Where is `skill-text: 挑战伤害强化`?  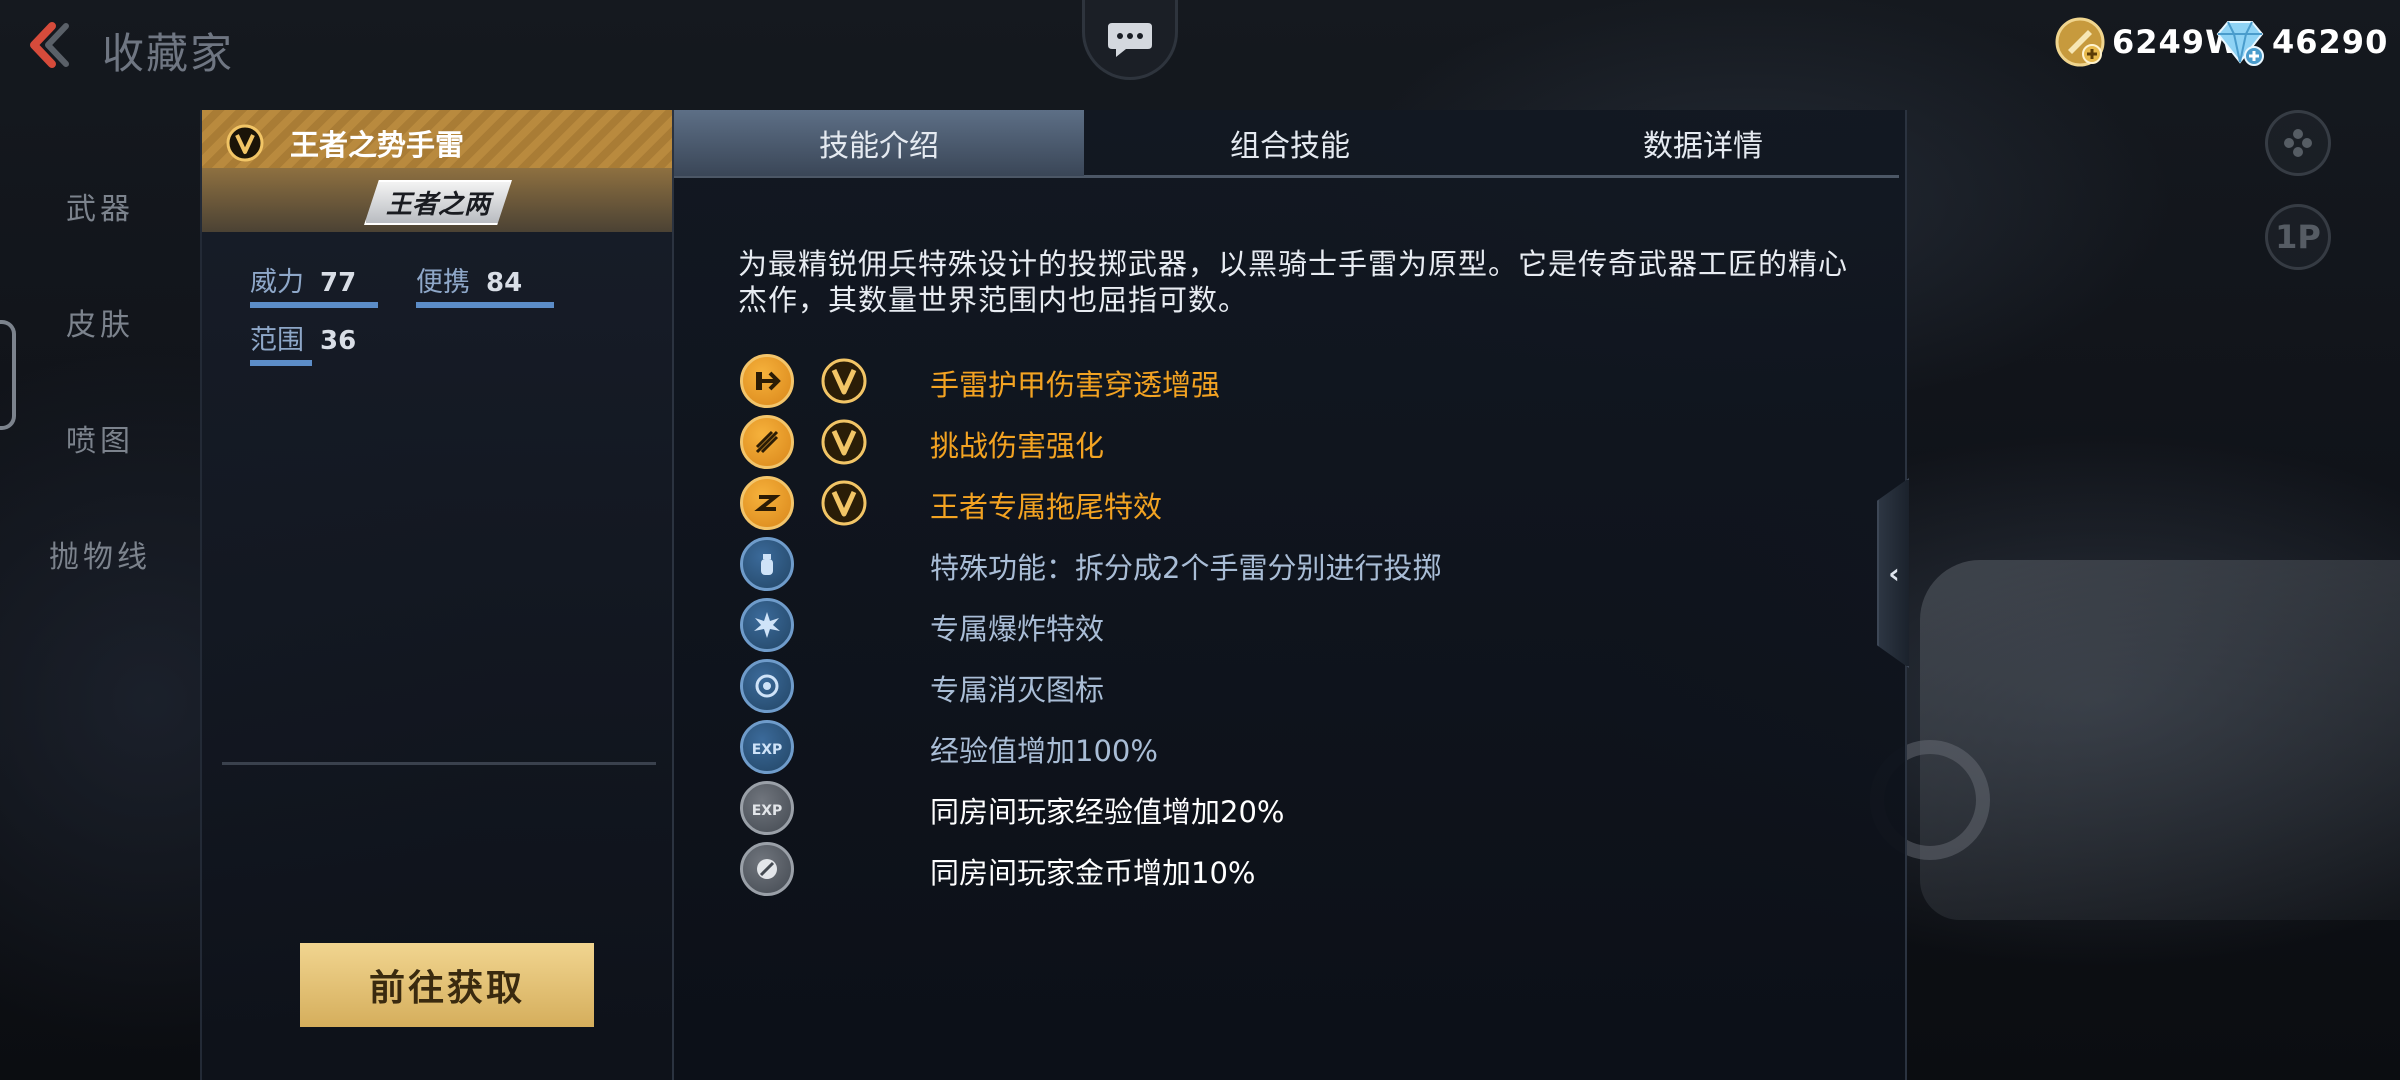 skill-text: 挑战伤害强化 is located at coordinates (1017, 446).